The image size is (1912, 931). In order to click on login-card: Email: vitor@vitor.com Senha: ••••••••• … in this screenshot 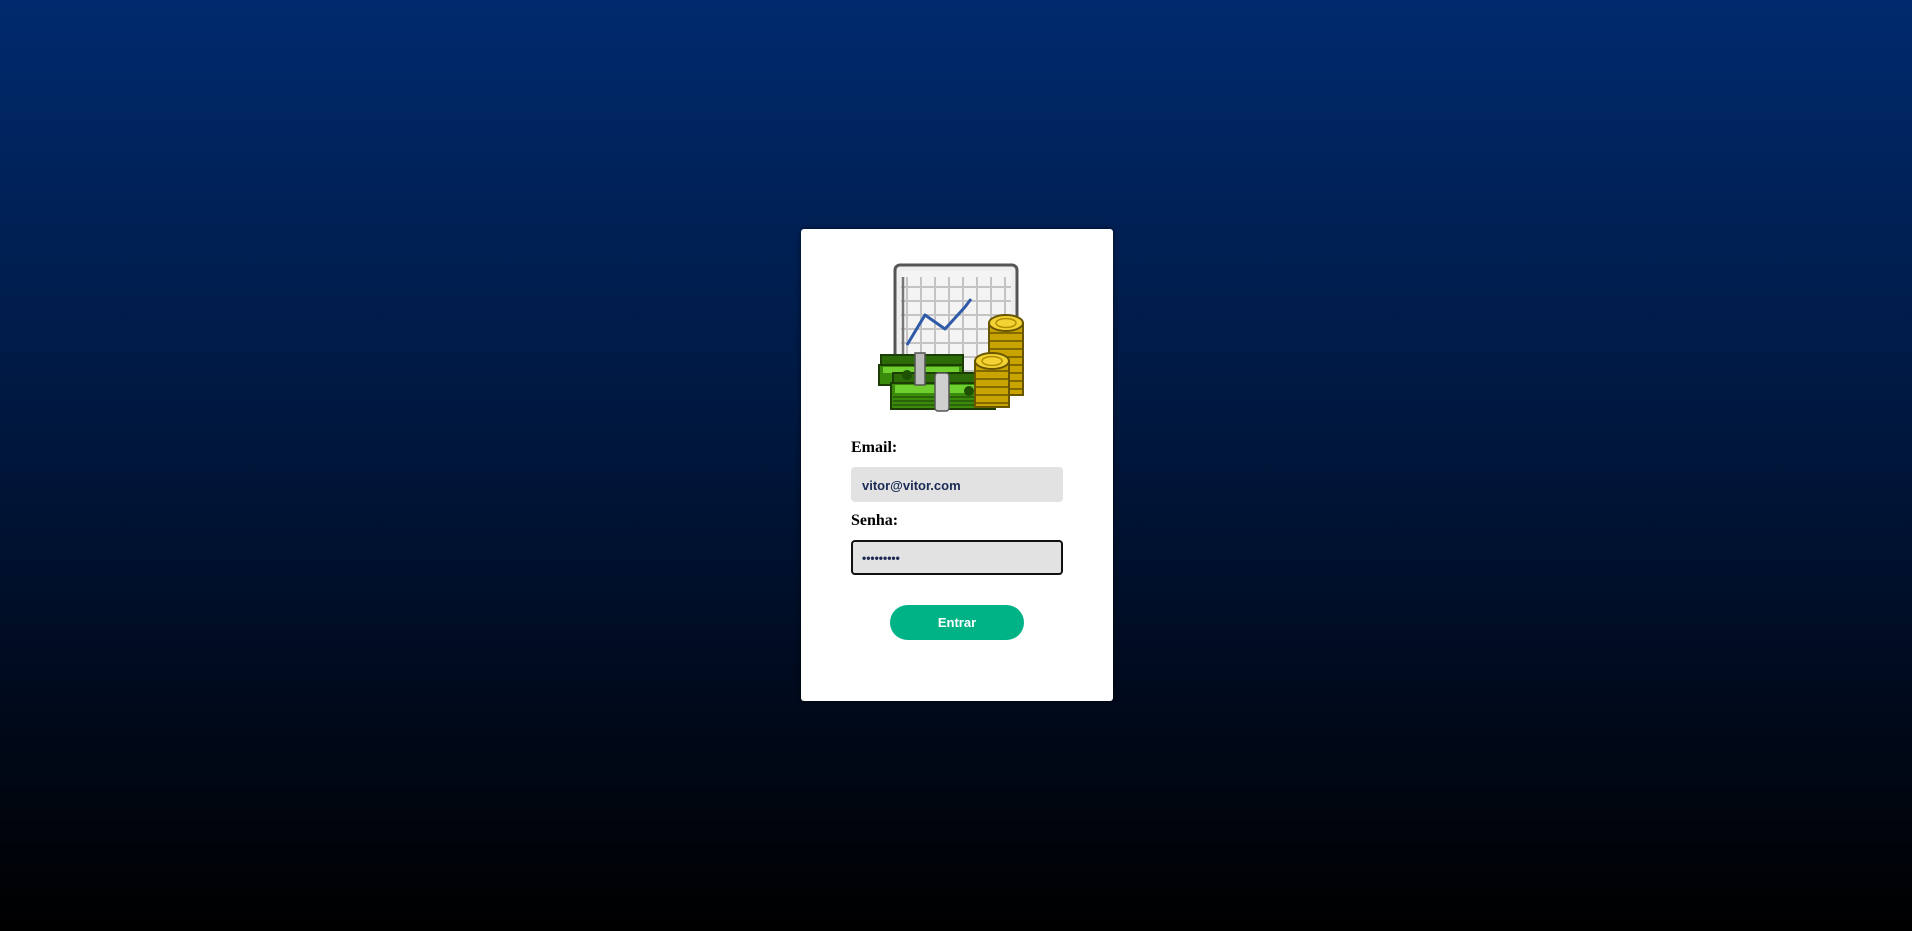, I will do `click(957, 465)`.